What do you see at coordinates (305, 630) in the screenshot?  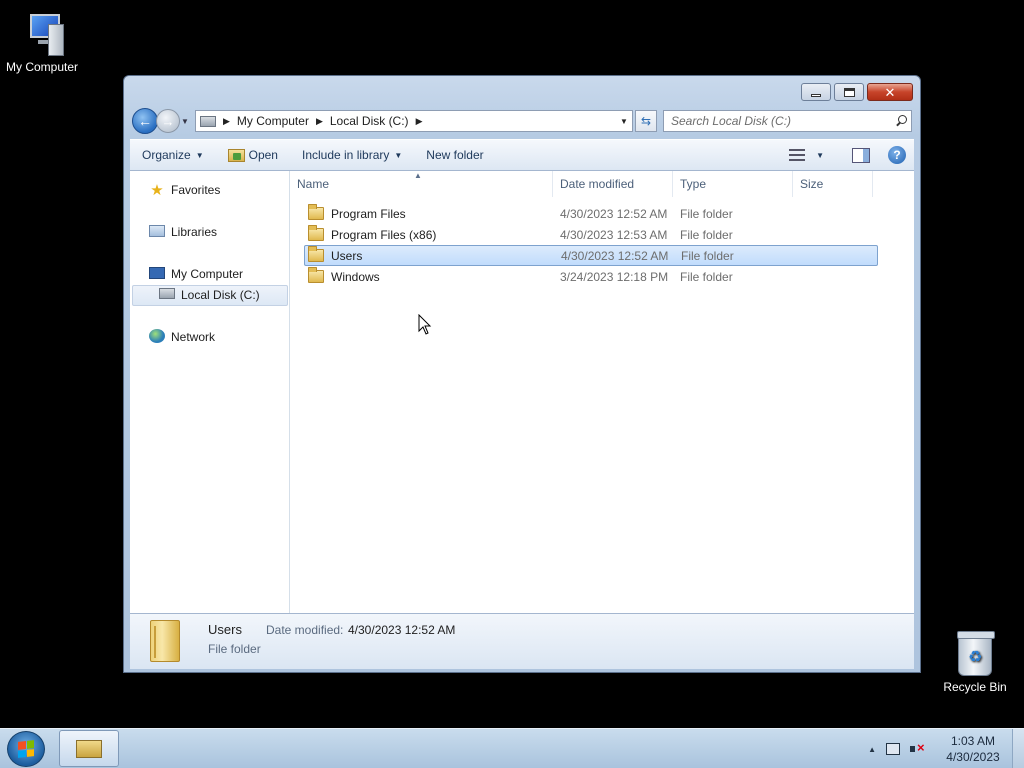 I see `details-date-label: Date modified:` at bounding box center [305, 630].